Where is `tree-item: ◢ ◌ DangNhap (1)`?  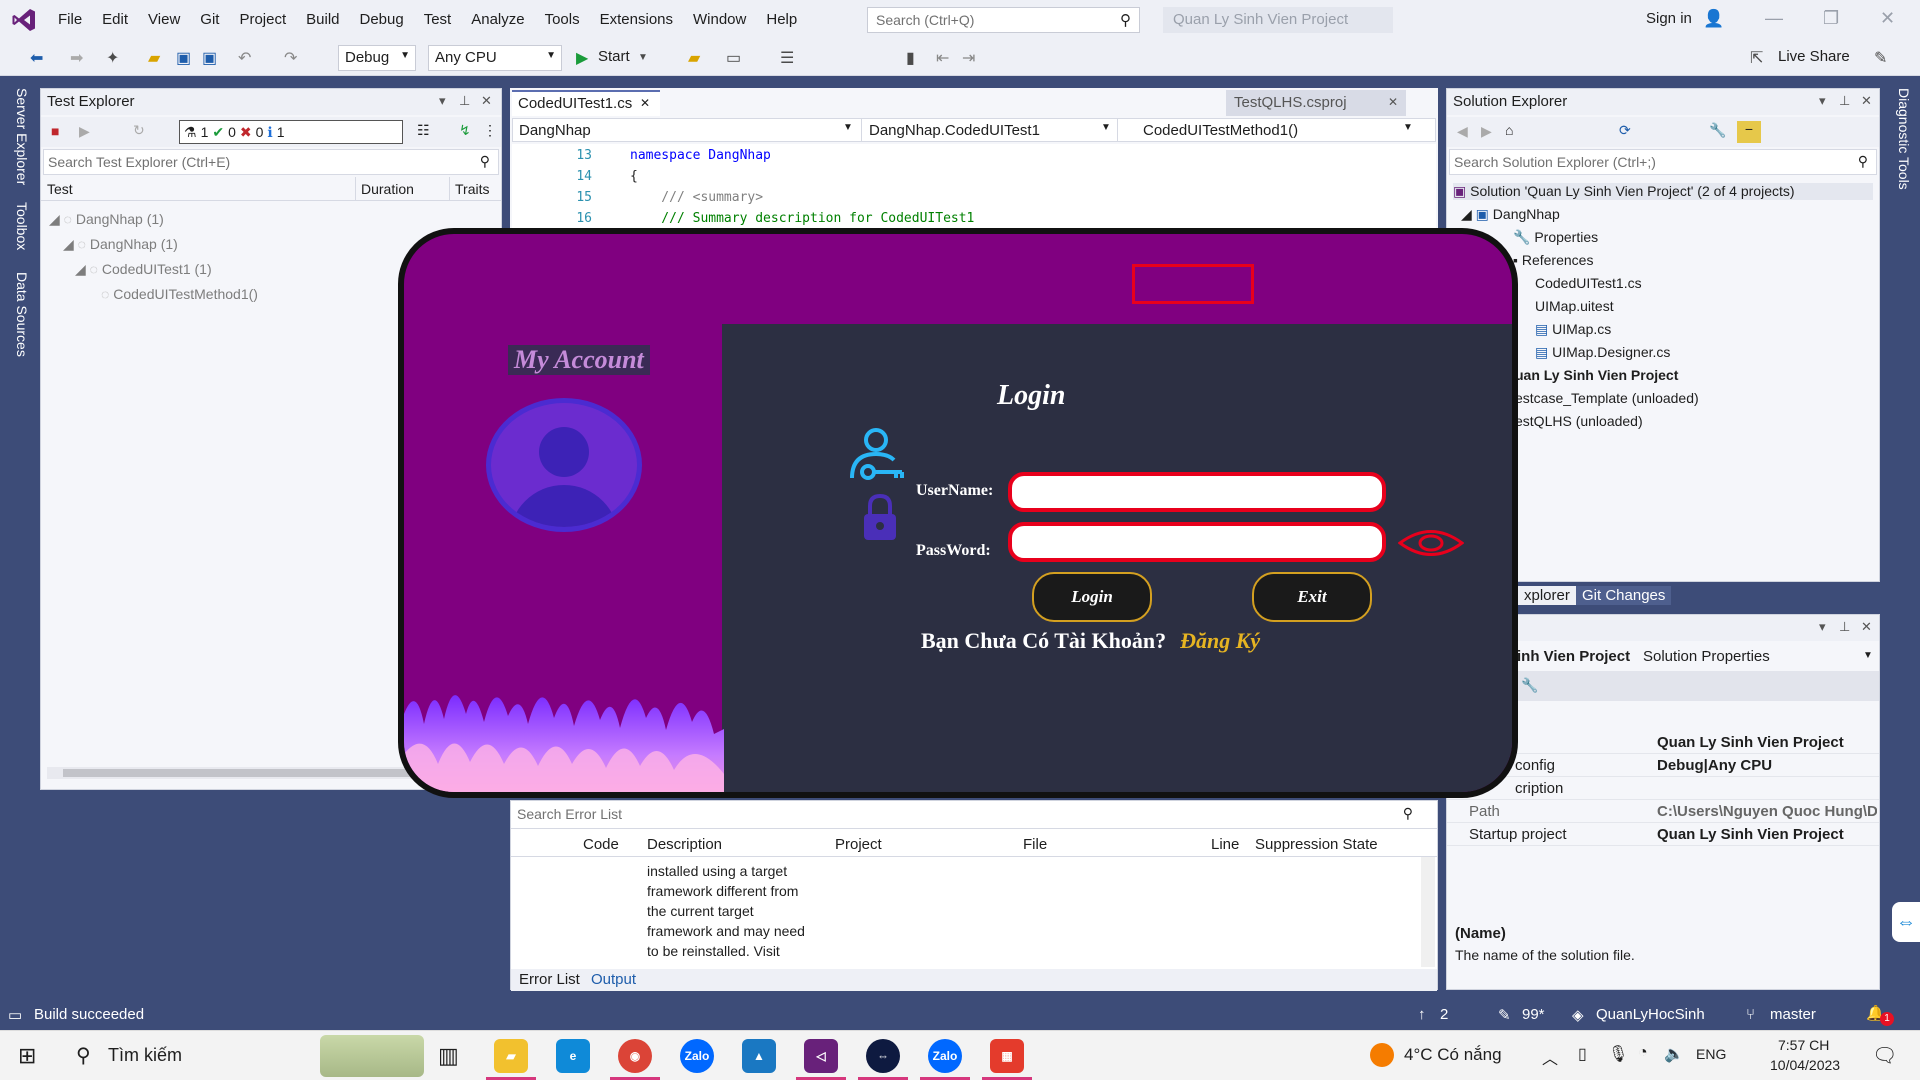 tree-item: ◢ ◌ DangNhap (1) is located at coordinates (106, 219).